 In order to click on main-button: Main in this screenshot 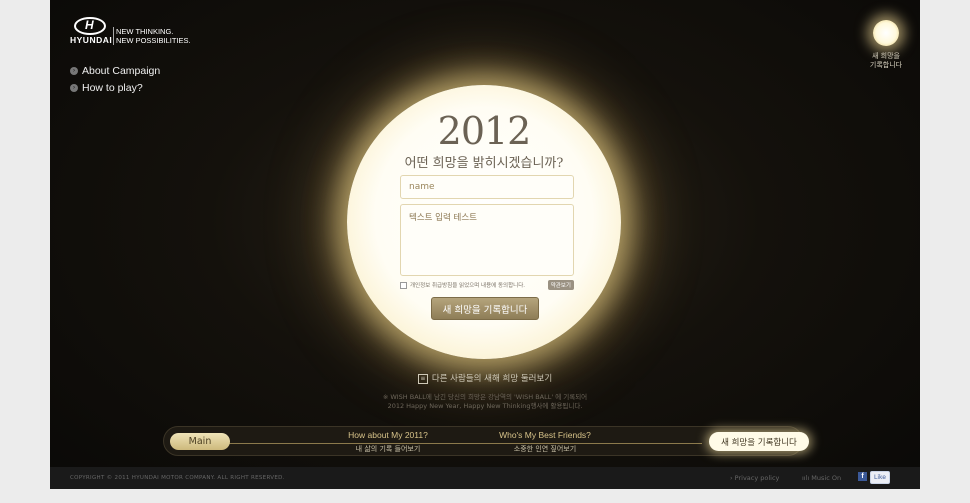, I will do `click(200, 441)`.